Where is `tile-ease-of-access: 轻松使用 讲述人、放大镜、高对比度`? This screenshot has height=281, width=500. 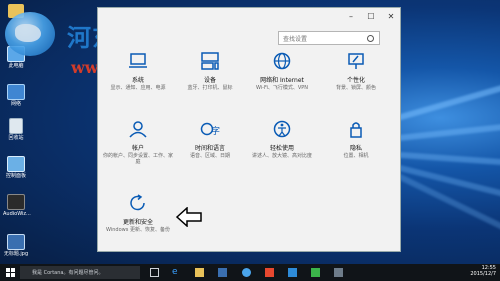
tile-ease-of-access: 轻松使用 讲述人、放大镜、高对比度 is located at coordinates (282, 139).